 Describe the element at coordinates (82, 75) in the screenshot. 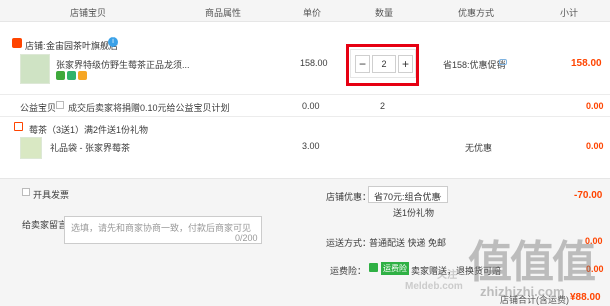

I see `credit-card-icon` at that location.